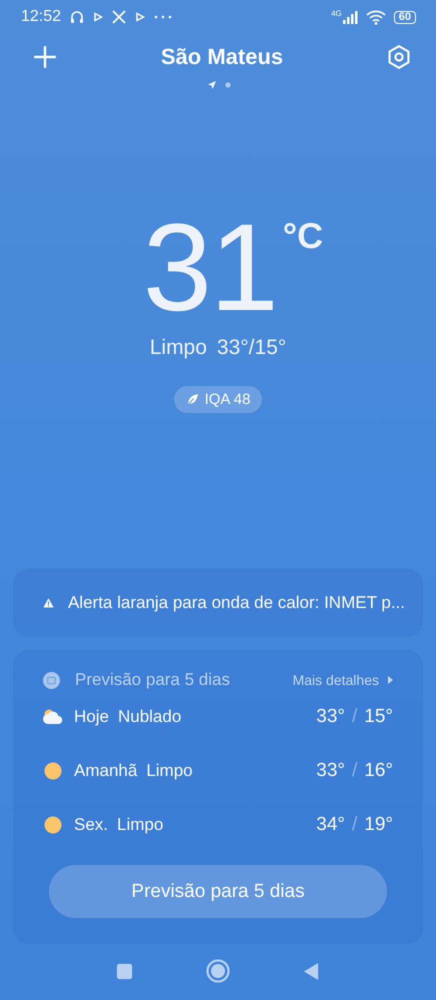 The width and height of the screenshot is (436, 1000). I want to click on forecast-day: Hoje, so click(91, 717).